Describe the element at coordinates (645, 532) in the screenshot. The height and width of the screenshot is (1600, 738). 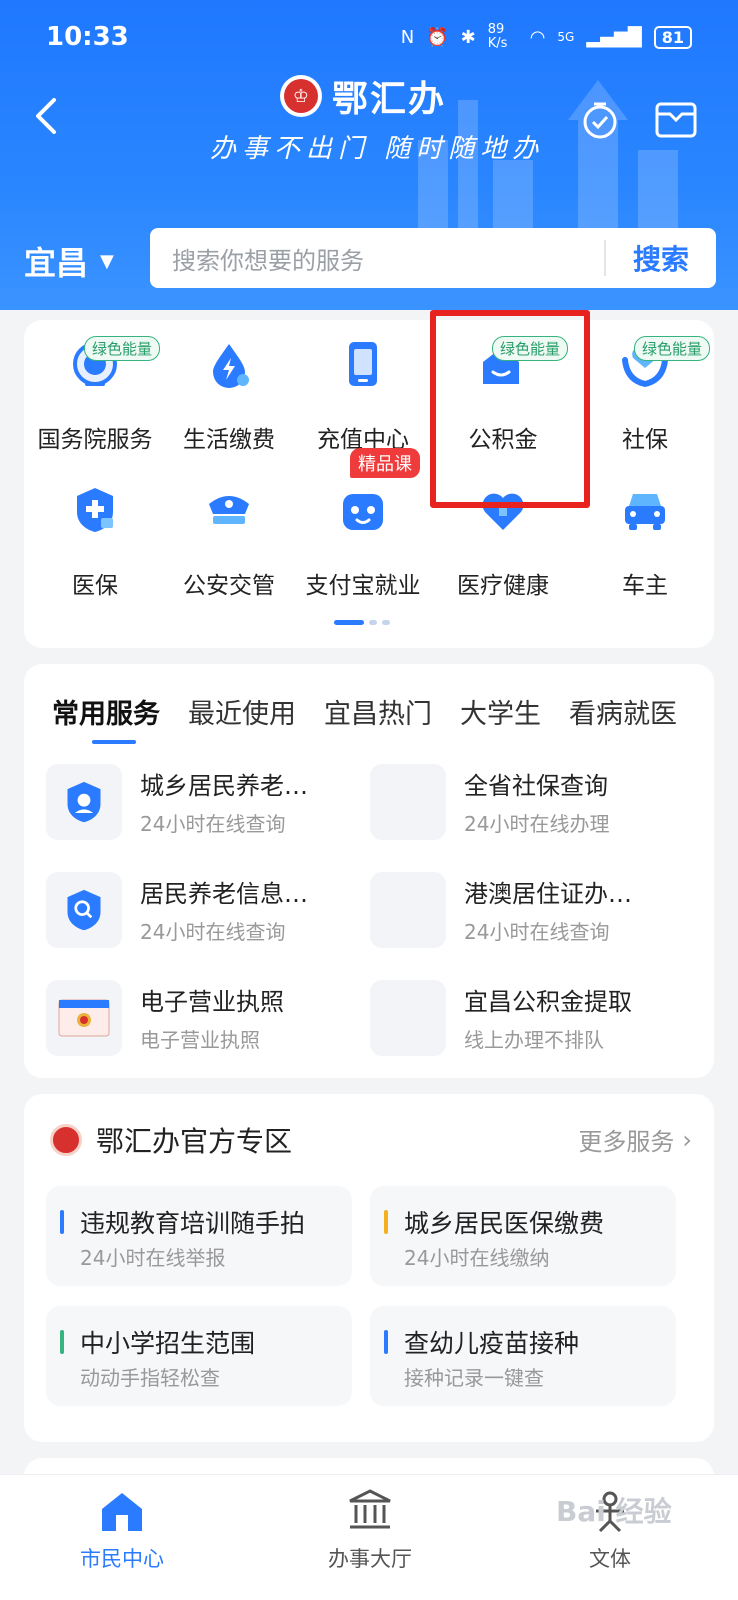
I see `grid-item-car-owner: 车主` at that location.